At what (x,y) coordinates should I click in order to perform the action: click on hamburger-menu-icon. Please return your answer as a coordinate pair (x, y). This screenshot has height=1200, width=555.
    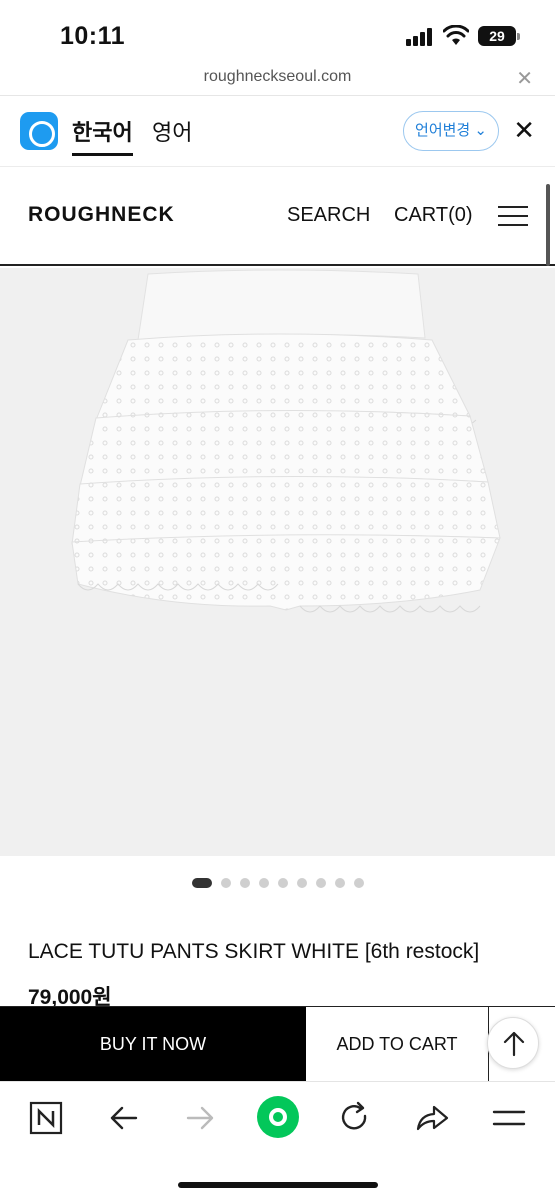
    Looking at the image, I should click on (513, 216).